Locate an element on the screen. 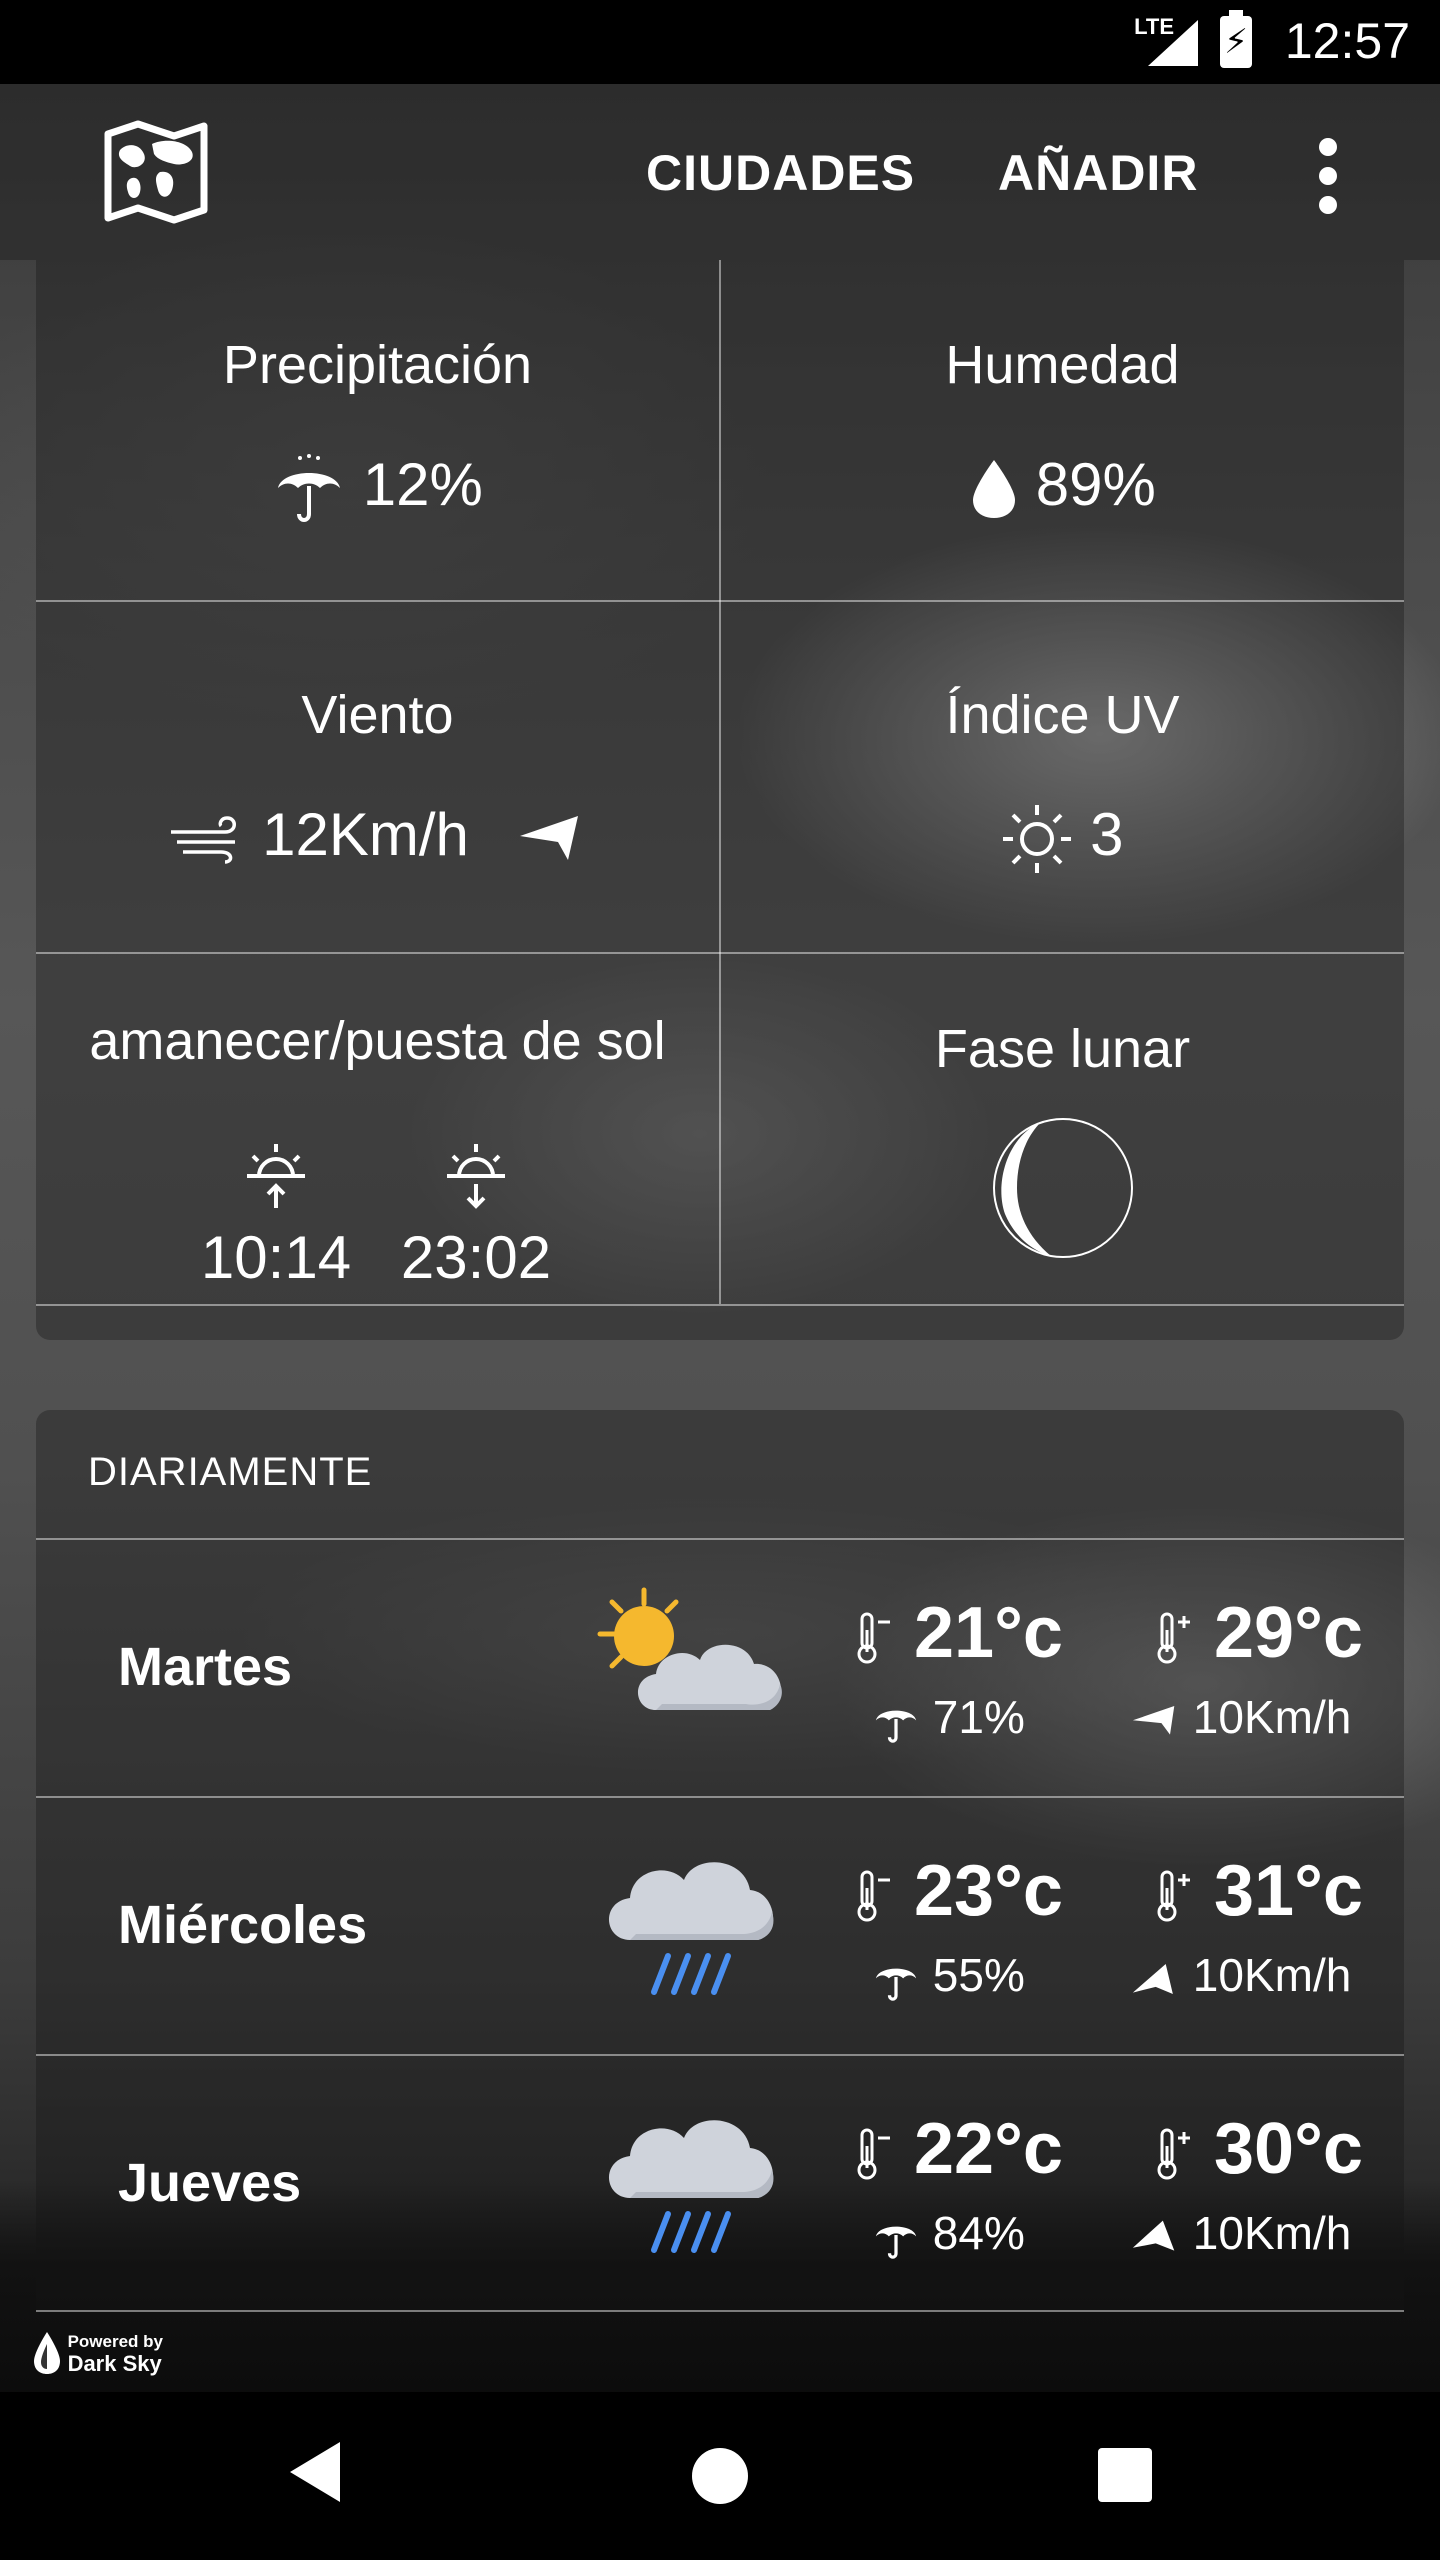 The height and width of the screenshot is (2560, 1440). wind-value: 12Km/h is located at coordinates (365, 834).